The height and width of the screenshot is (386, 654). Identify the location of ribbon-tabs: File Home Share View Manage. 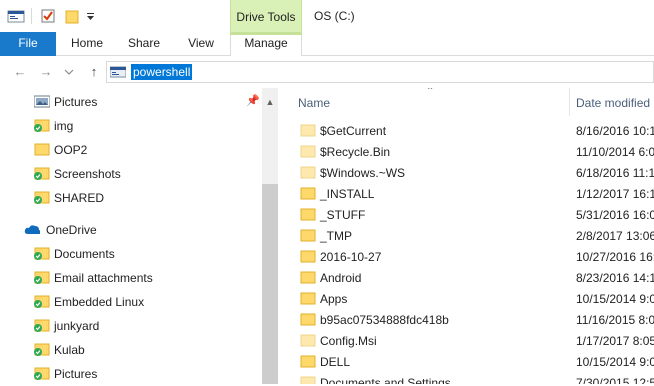
(327, 44).